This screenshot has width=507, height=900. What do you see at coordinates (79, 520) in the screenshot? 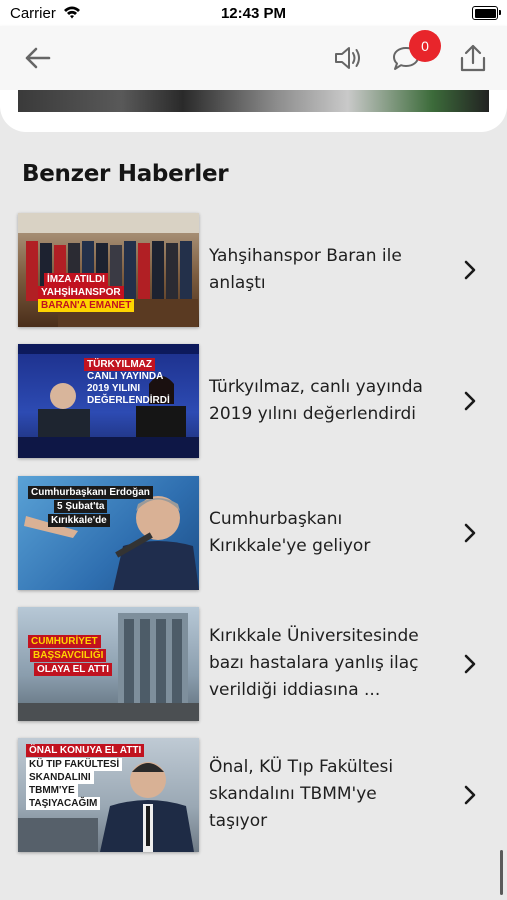
I see `thumb-caption-line: Kırıkkale'de` at bounding box center [79, 520].